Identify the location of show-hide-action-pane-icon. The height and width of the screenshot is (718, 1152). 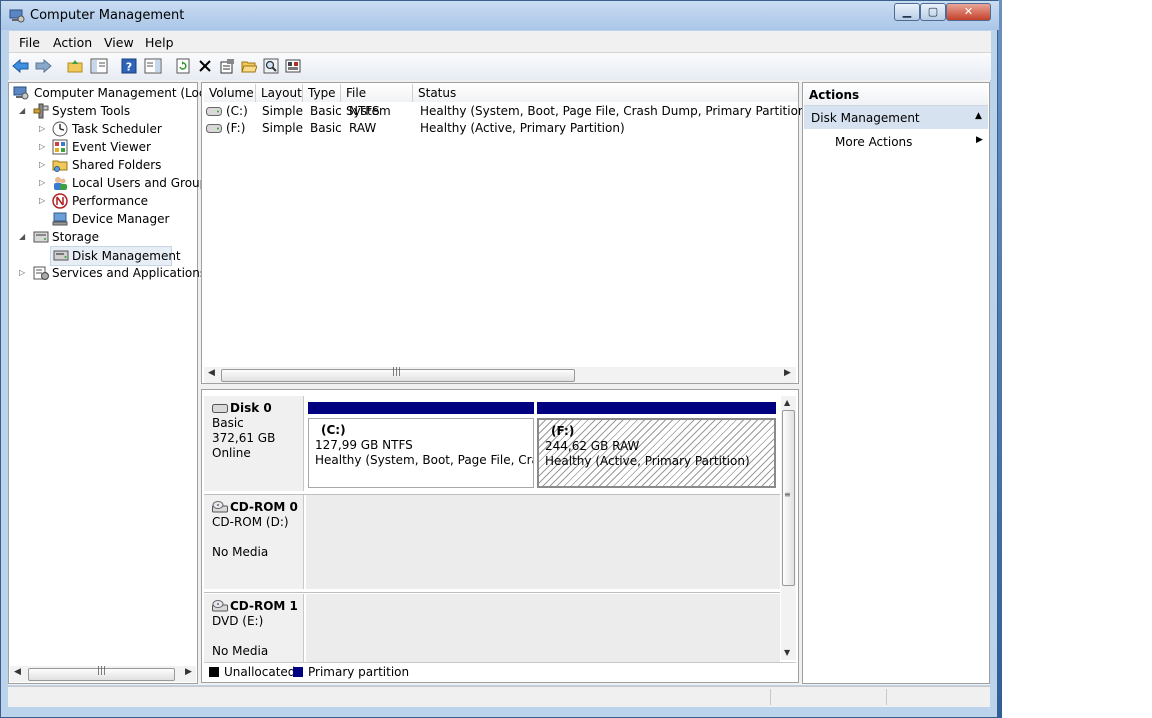
(153, 66).